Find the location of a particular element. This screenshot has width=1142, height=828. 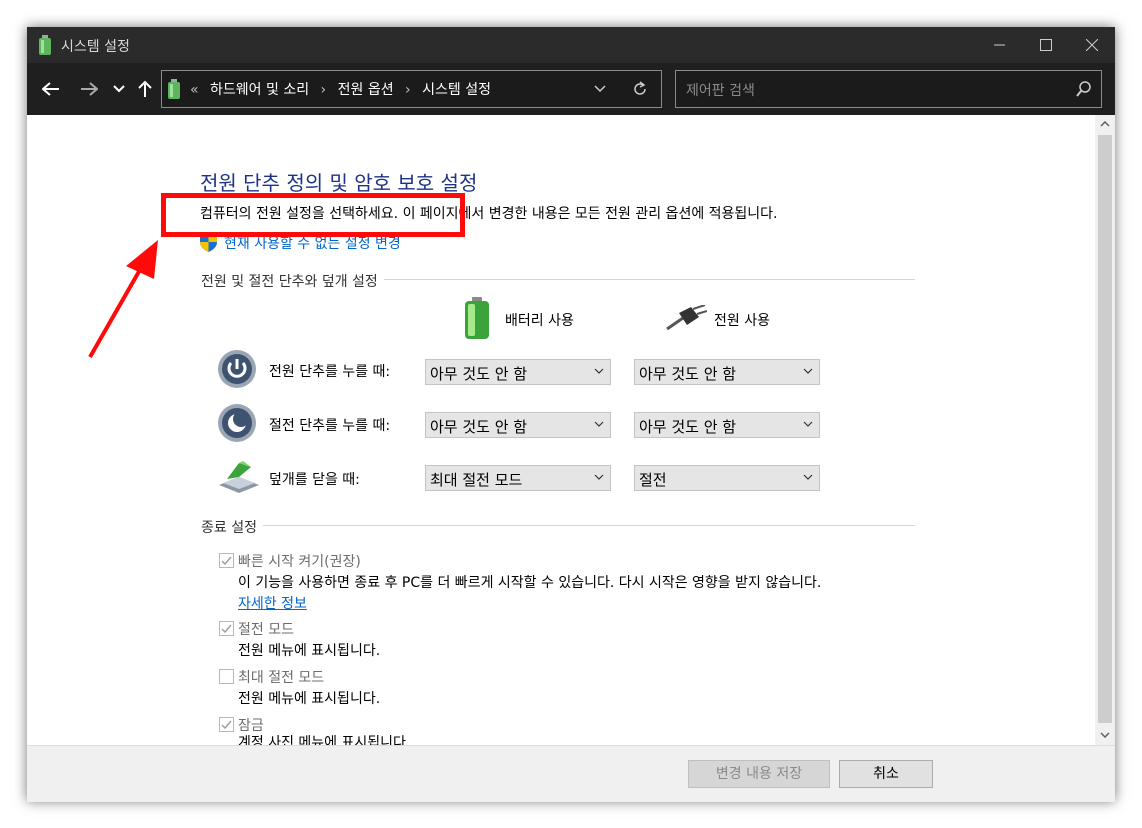

forward-button is located at coordinates (89, 89).